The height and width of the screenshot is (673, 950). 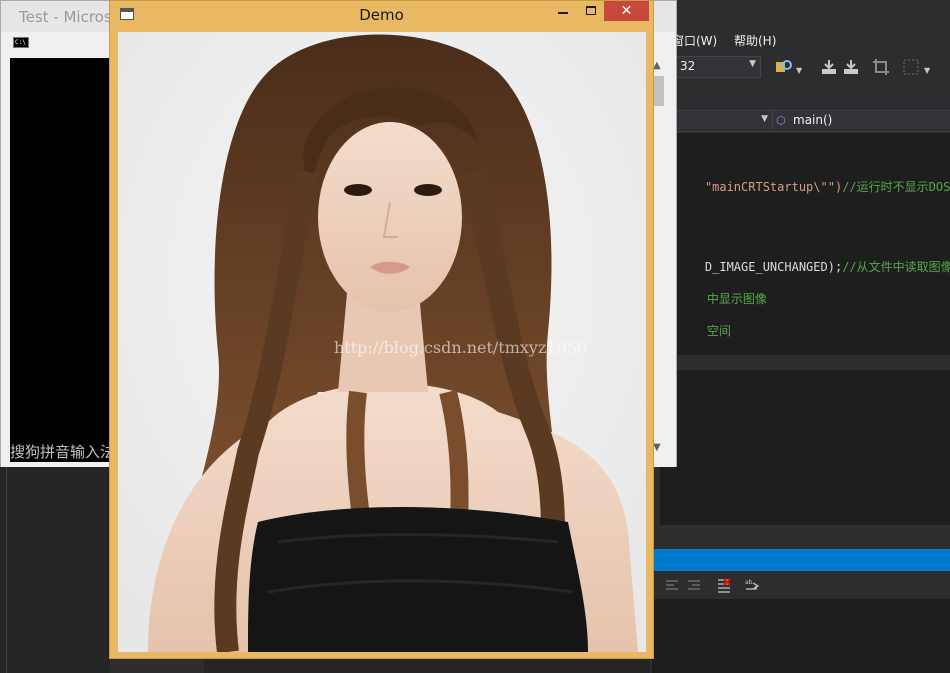 I want to click on method-cube-icon: ⬡, so click(x=781, y=120).